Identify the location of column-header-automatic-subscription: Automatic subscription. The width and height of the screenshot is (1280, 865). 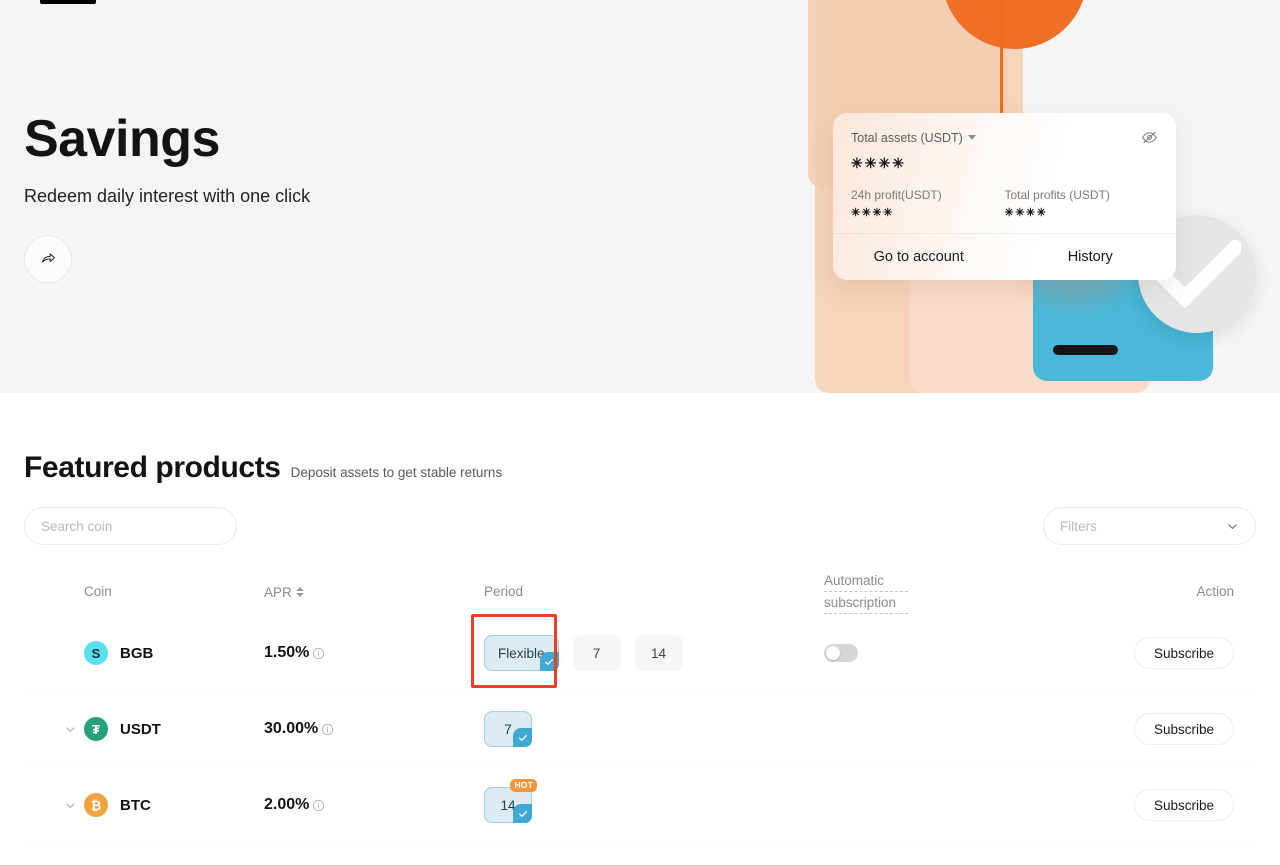
(866, 592).